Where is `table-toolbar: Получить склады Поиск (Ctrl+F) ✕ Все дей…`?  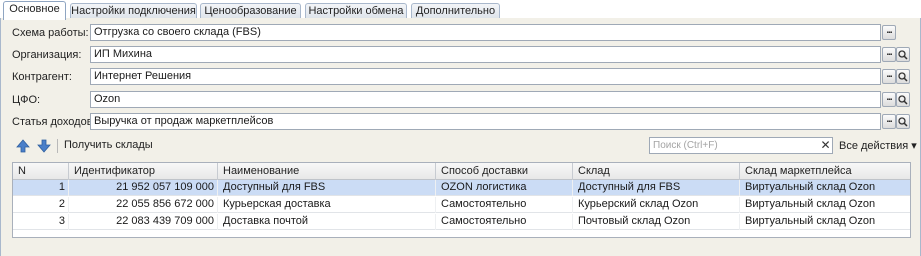 table-toolbar: Получить склады Поиск (Ctrl+F) ✕ Все дей… is located at coordinates (461, 146).